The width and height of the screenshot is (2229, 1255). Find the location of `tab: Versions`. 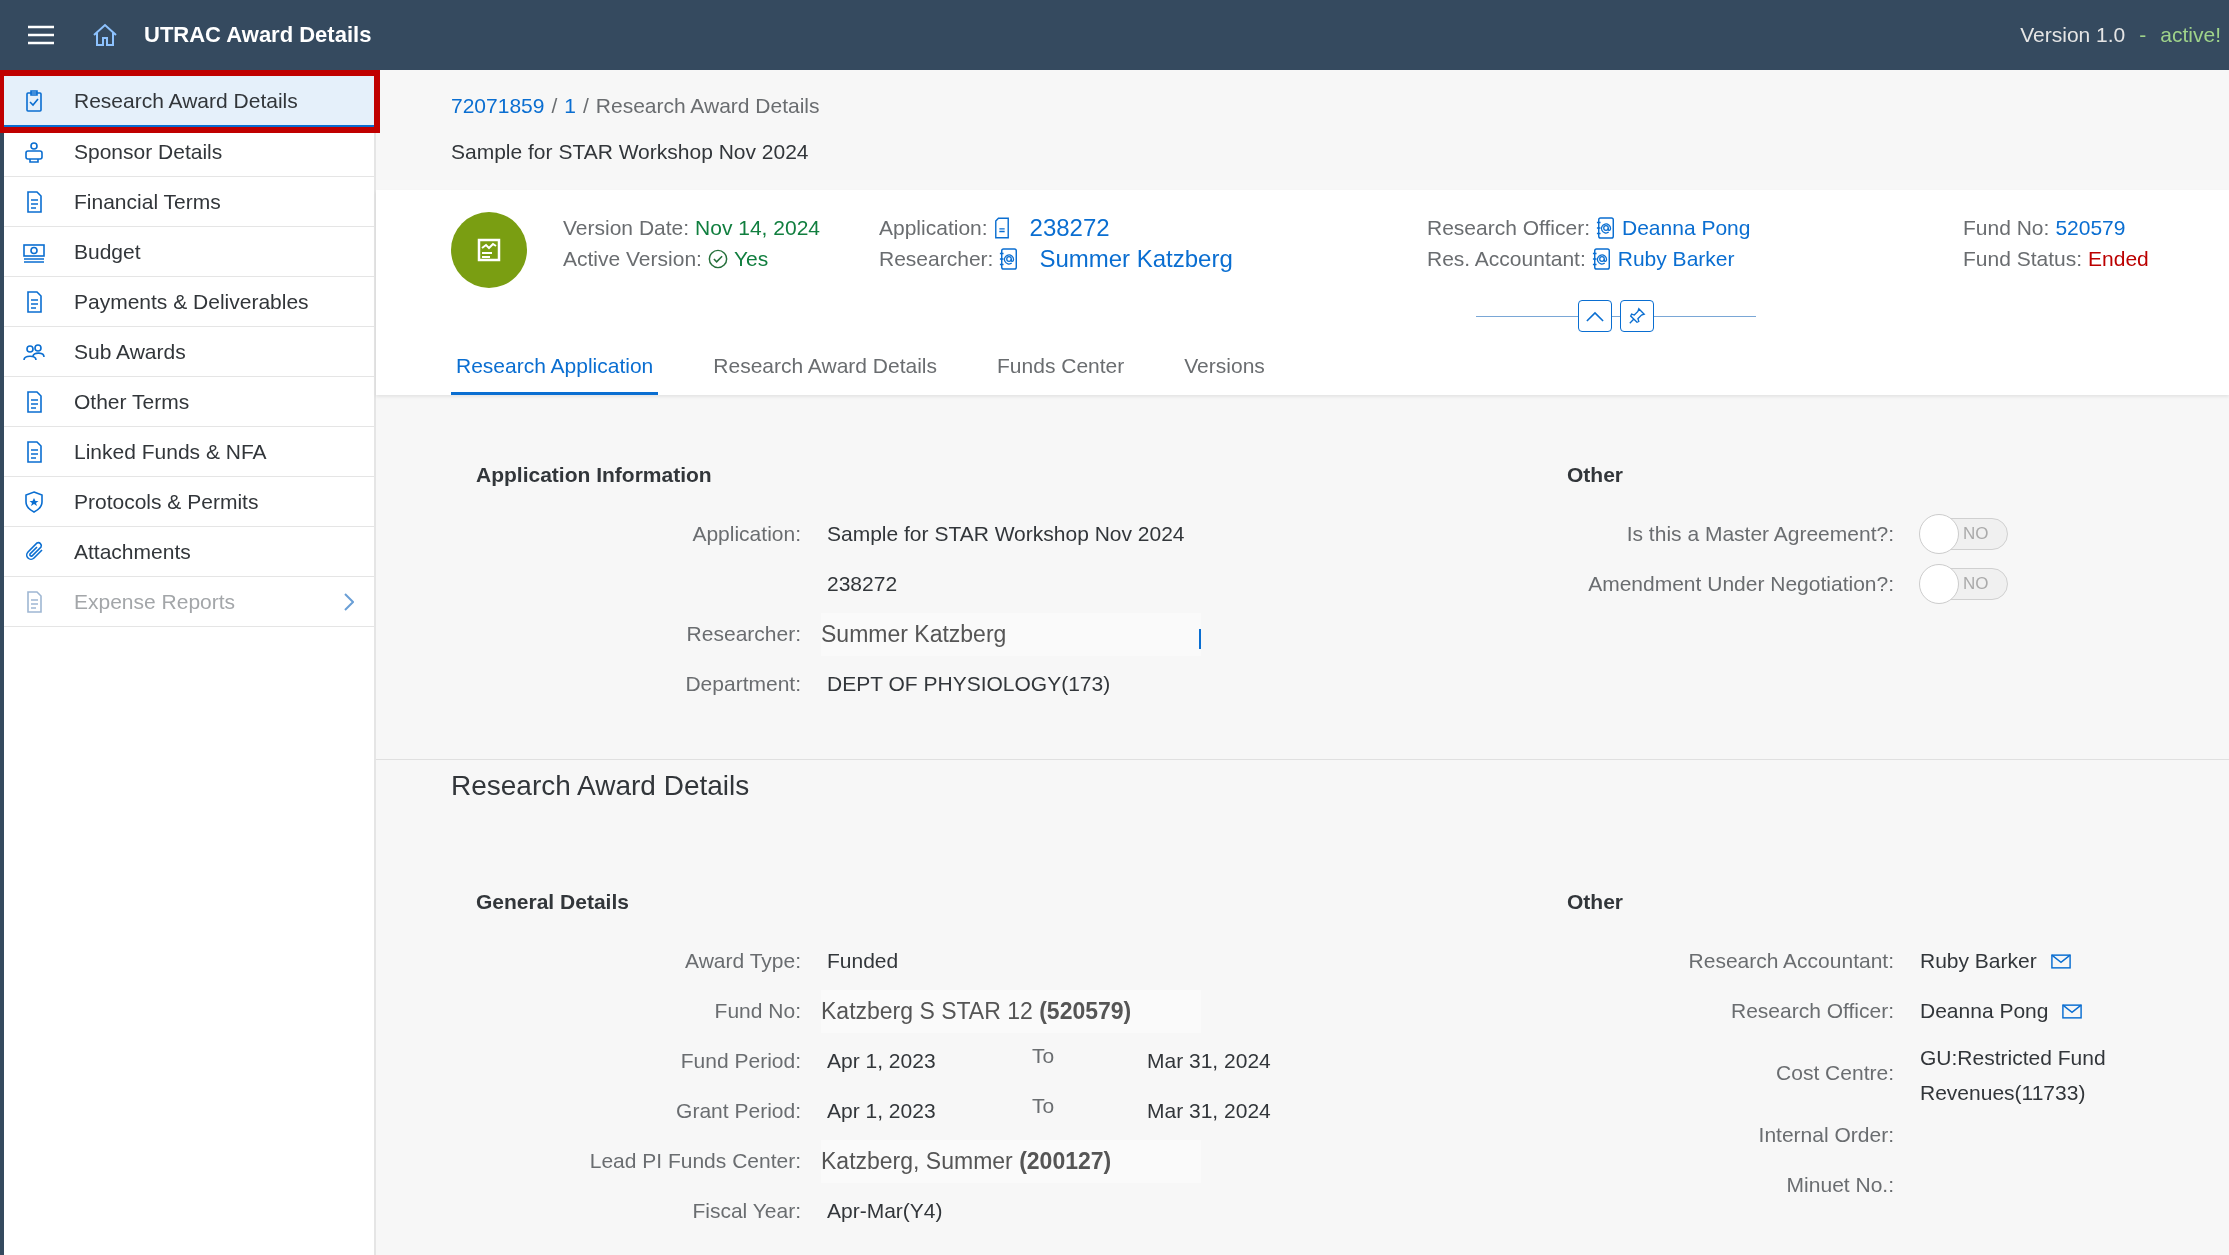

tab: Versions is located at coordinates (1224, 369).